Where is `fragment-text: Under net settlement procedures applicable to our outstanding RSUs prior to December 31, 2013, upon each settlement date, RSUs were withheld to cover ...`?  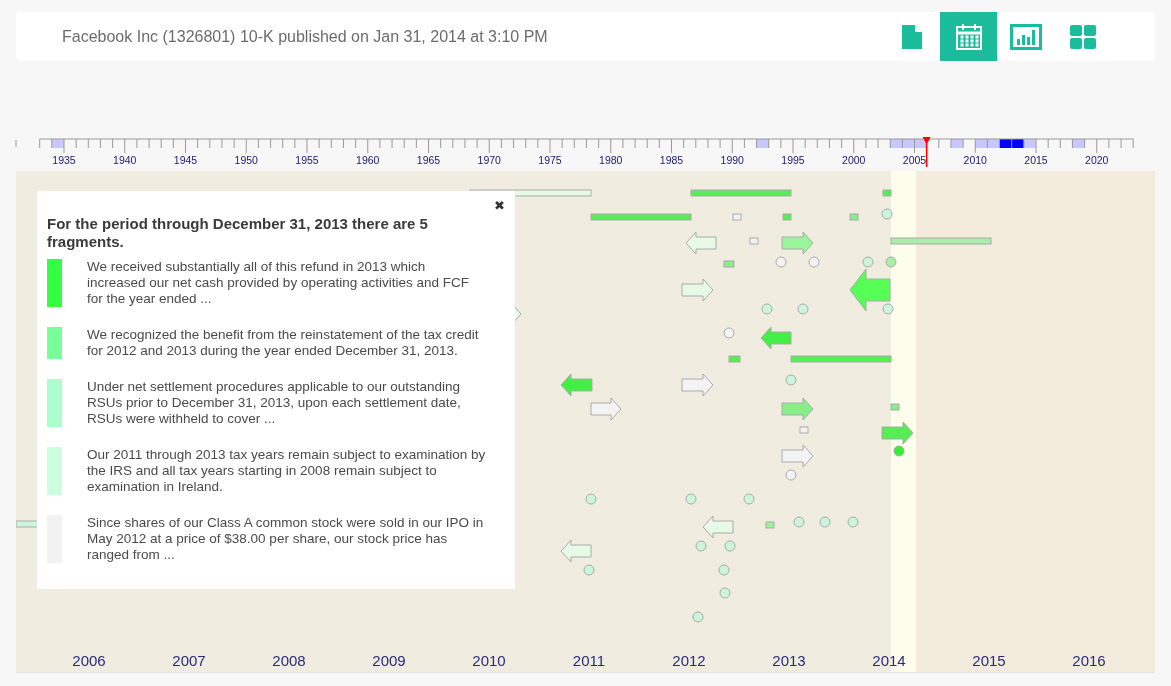
fragment-text: Under net settlement procedures applicable to our outstanding RSUs prior to December 31, 2013, upon each settlement date, RSUs were withheld to cover ... is located at coordinates (274, 403).